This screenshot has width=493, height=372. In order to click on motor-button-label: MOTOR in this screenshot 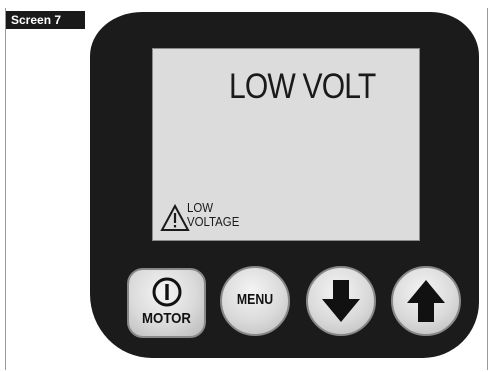, I will do `click(166, 318)`.